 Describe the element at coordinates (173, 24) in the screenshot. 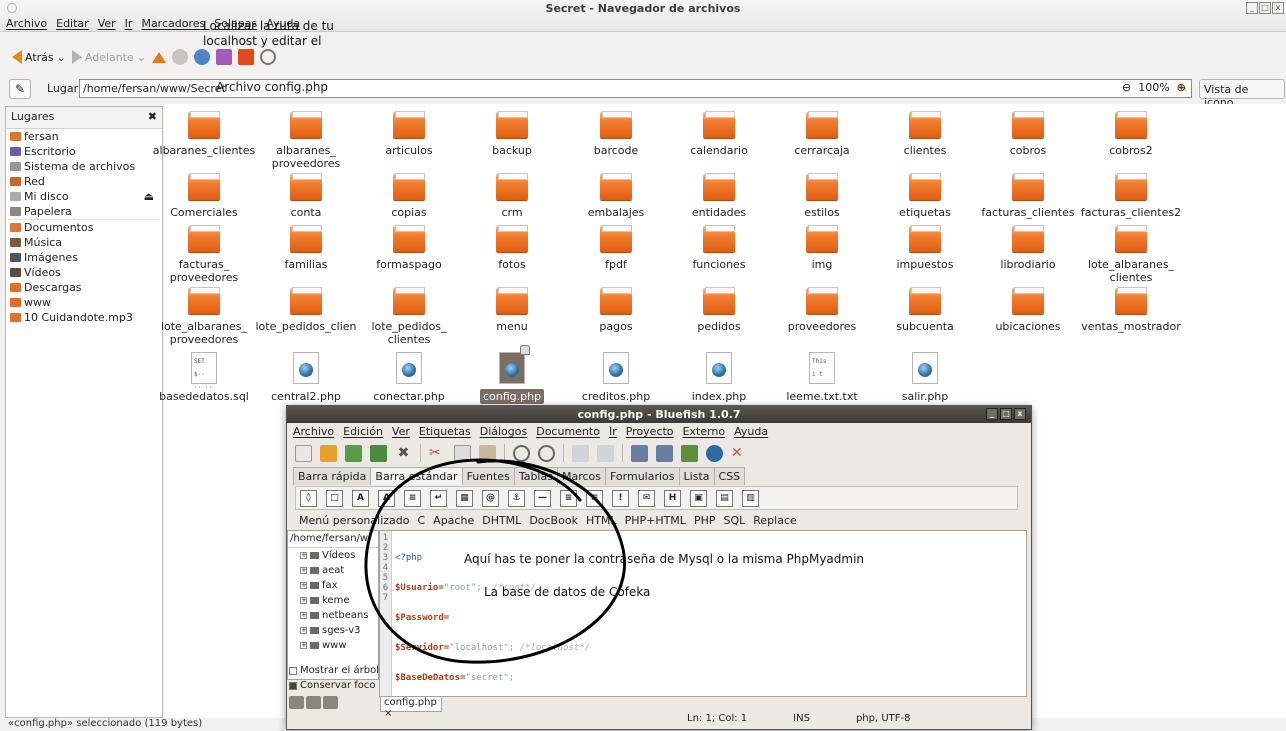

I see `menu-marcadores: Marcadores` at that location.